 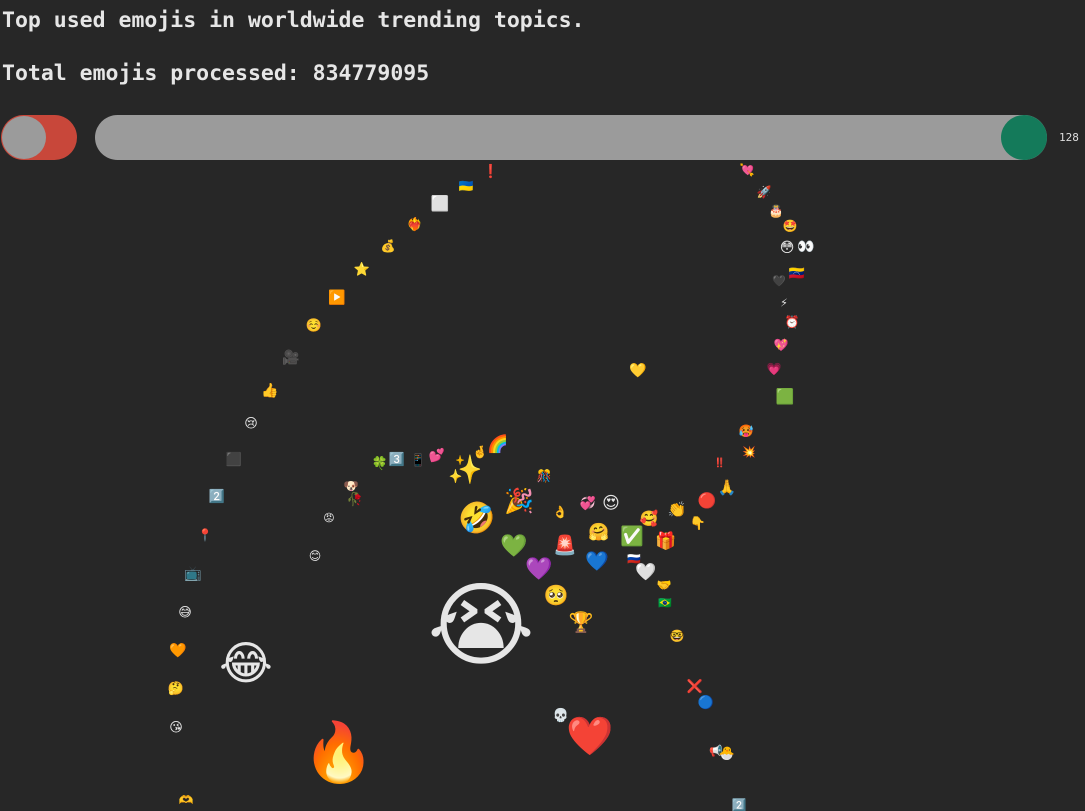 I want to click on emoji-item: ▶️, so click(x=337, y=298).